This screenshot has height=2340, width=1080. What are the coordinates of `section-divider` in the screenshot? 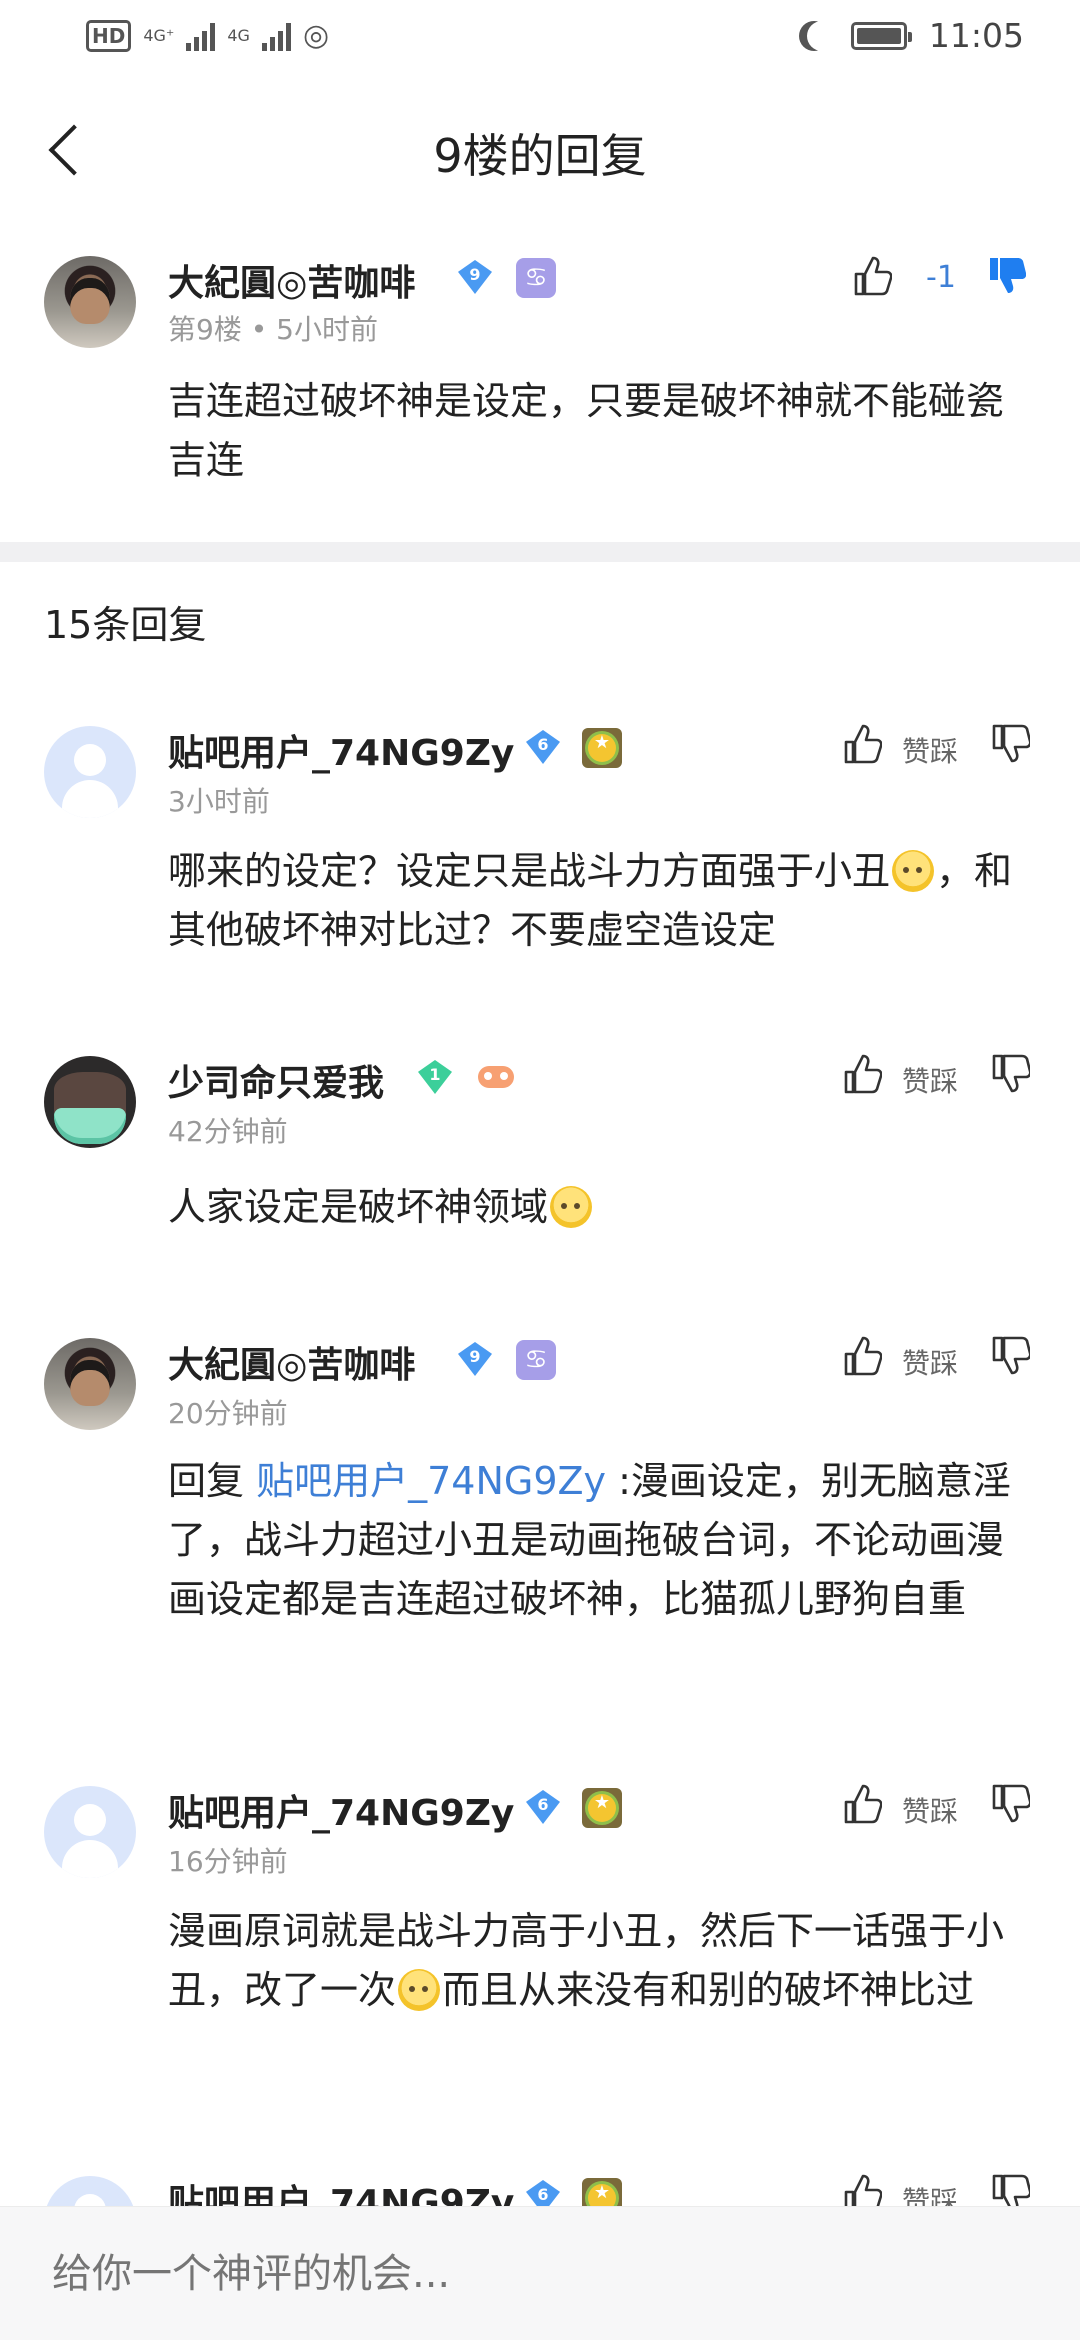 It's located at (540, 552).